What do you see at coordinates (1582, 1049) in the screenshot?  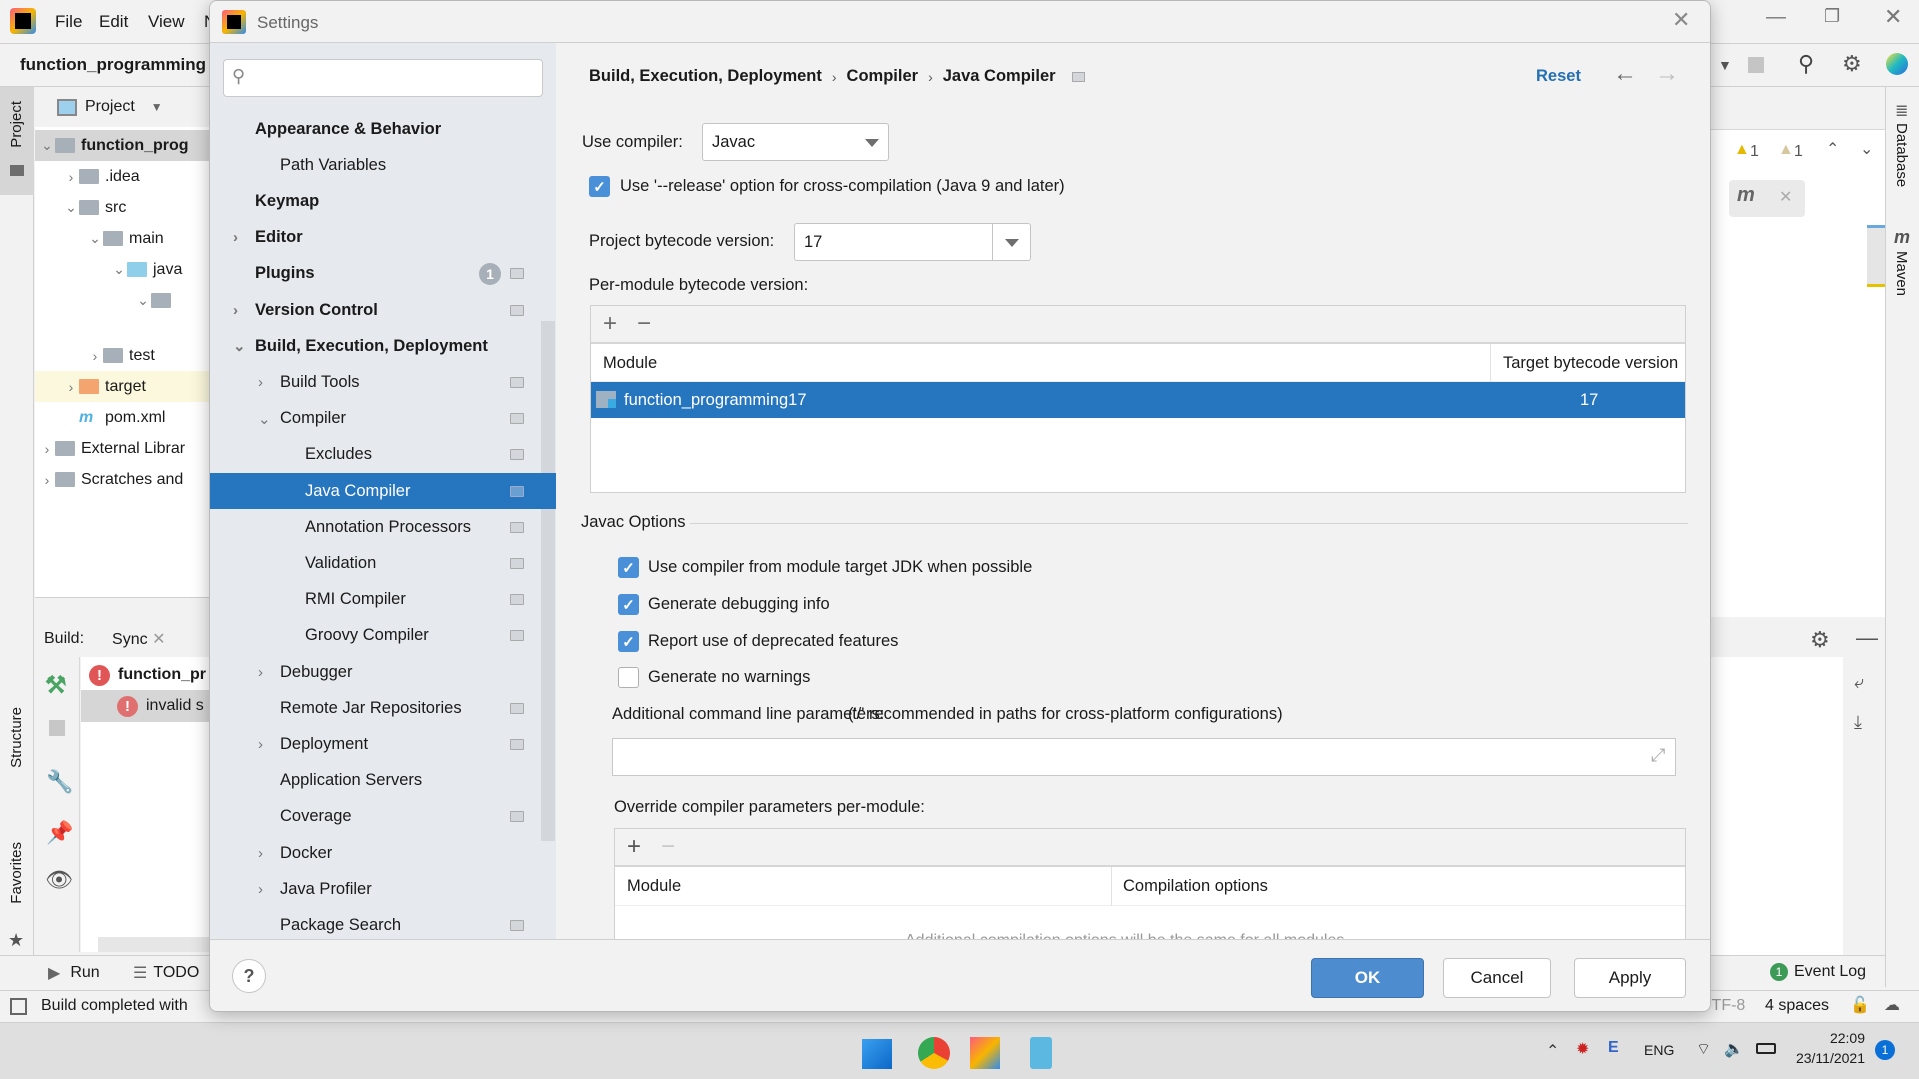 I see `bug-tray-icon: ✹` at bounding box center [1582, 1049].